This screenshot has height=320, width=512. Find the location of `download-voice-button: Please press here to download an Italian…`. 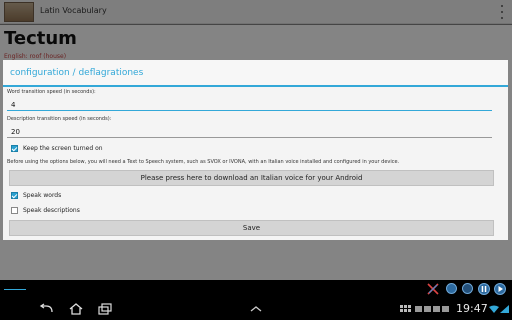

download-voice-button: Please press here to download an Italian… is located at coordinates (251, 178).